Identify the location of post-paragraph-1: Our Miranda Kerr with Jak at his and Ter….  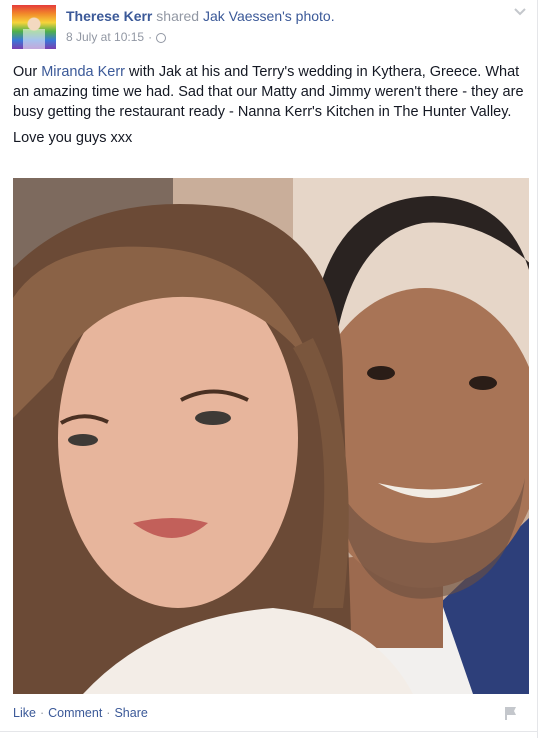
(271, 92).